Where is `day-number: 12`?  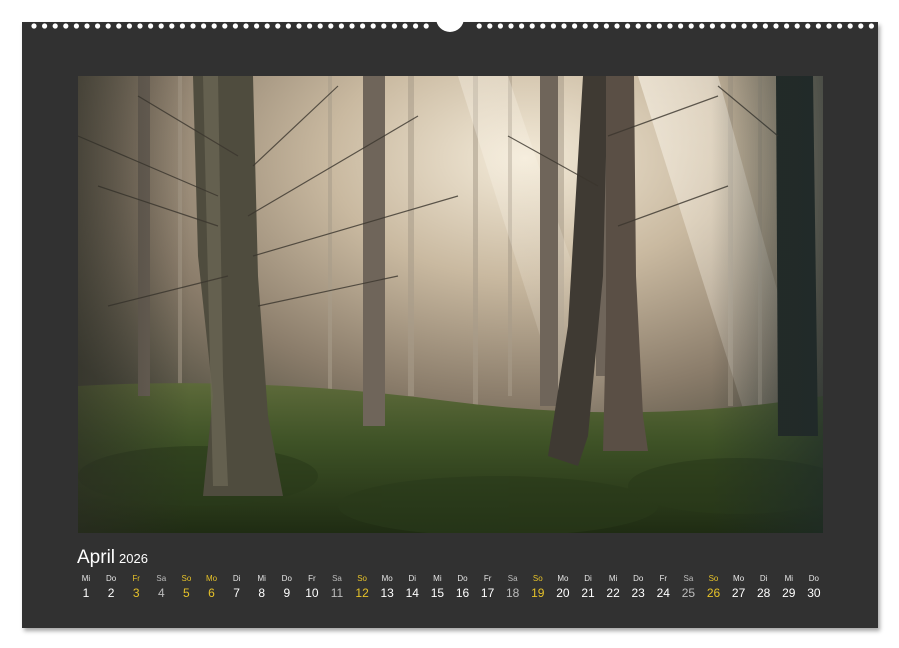 day-number: 12 is located at coordinates (362, 593).